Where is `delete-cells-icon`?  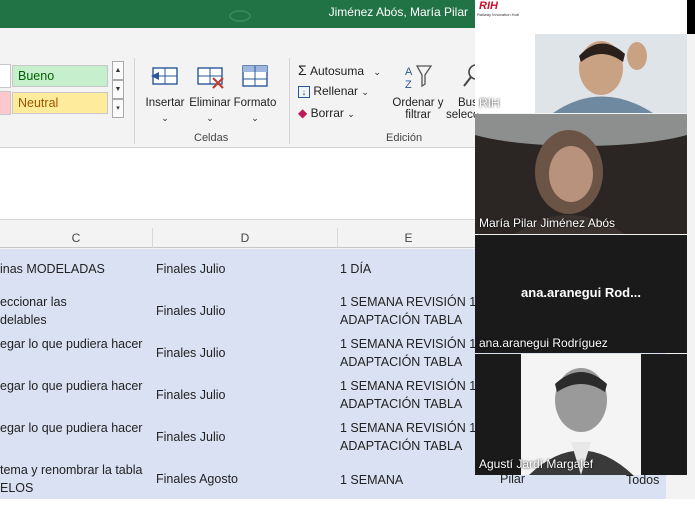 delete-cells-icon is located at coordinates (210, 78).